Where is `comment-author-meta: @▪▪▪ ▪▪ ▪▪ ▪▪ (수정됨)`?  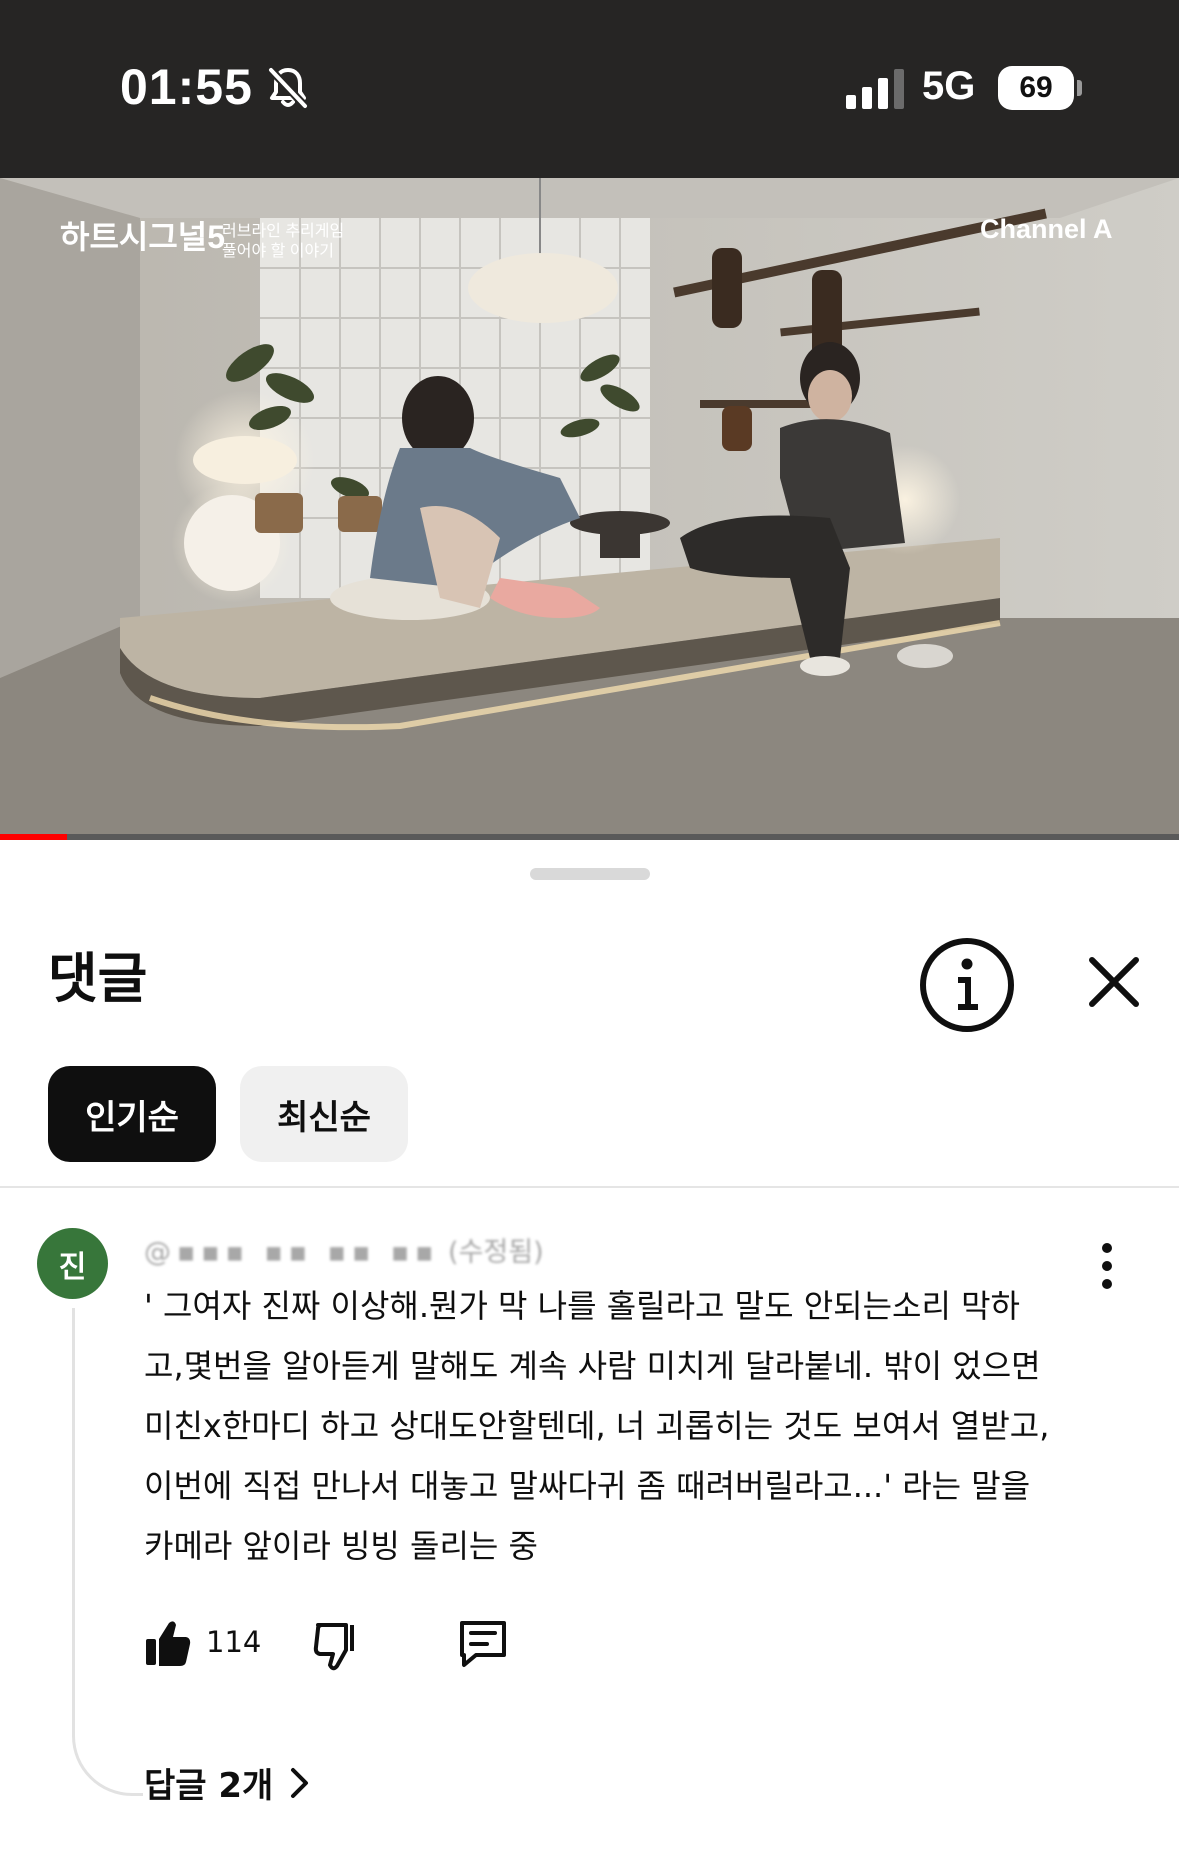
comment-author-meta: @▪▪▪ ▪▪ ▪▪ ▪▪ (수정됨) is located at coordinates (344, 1249).